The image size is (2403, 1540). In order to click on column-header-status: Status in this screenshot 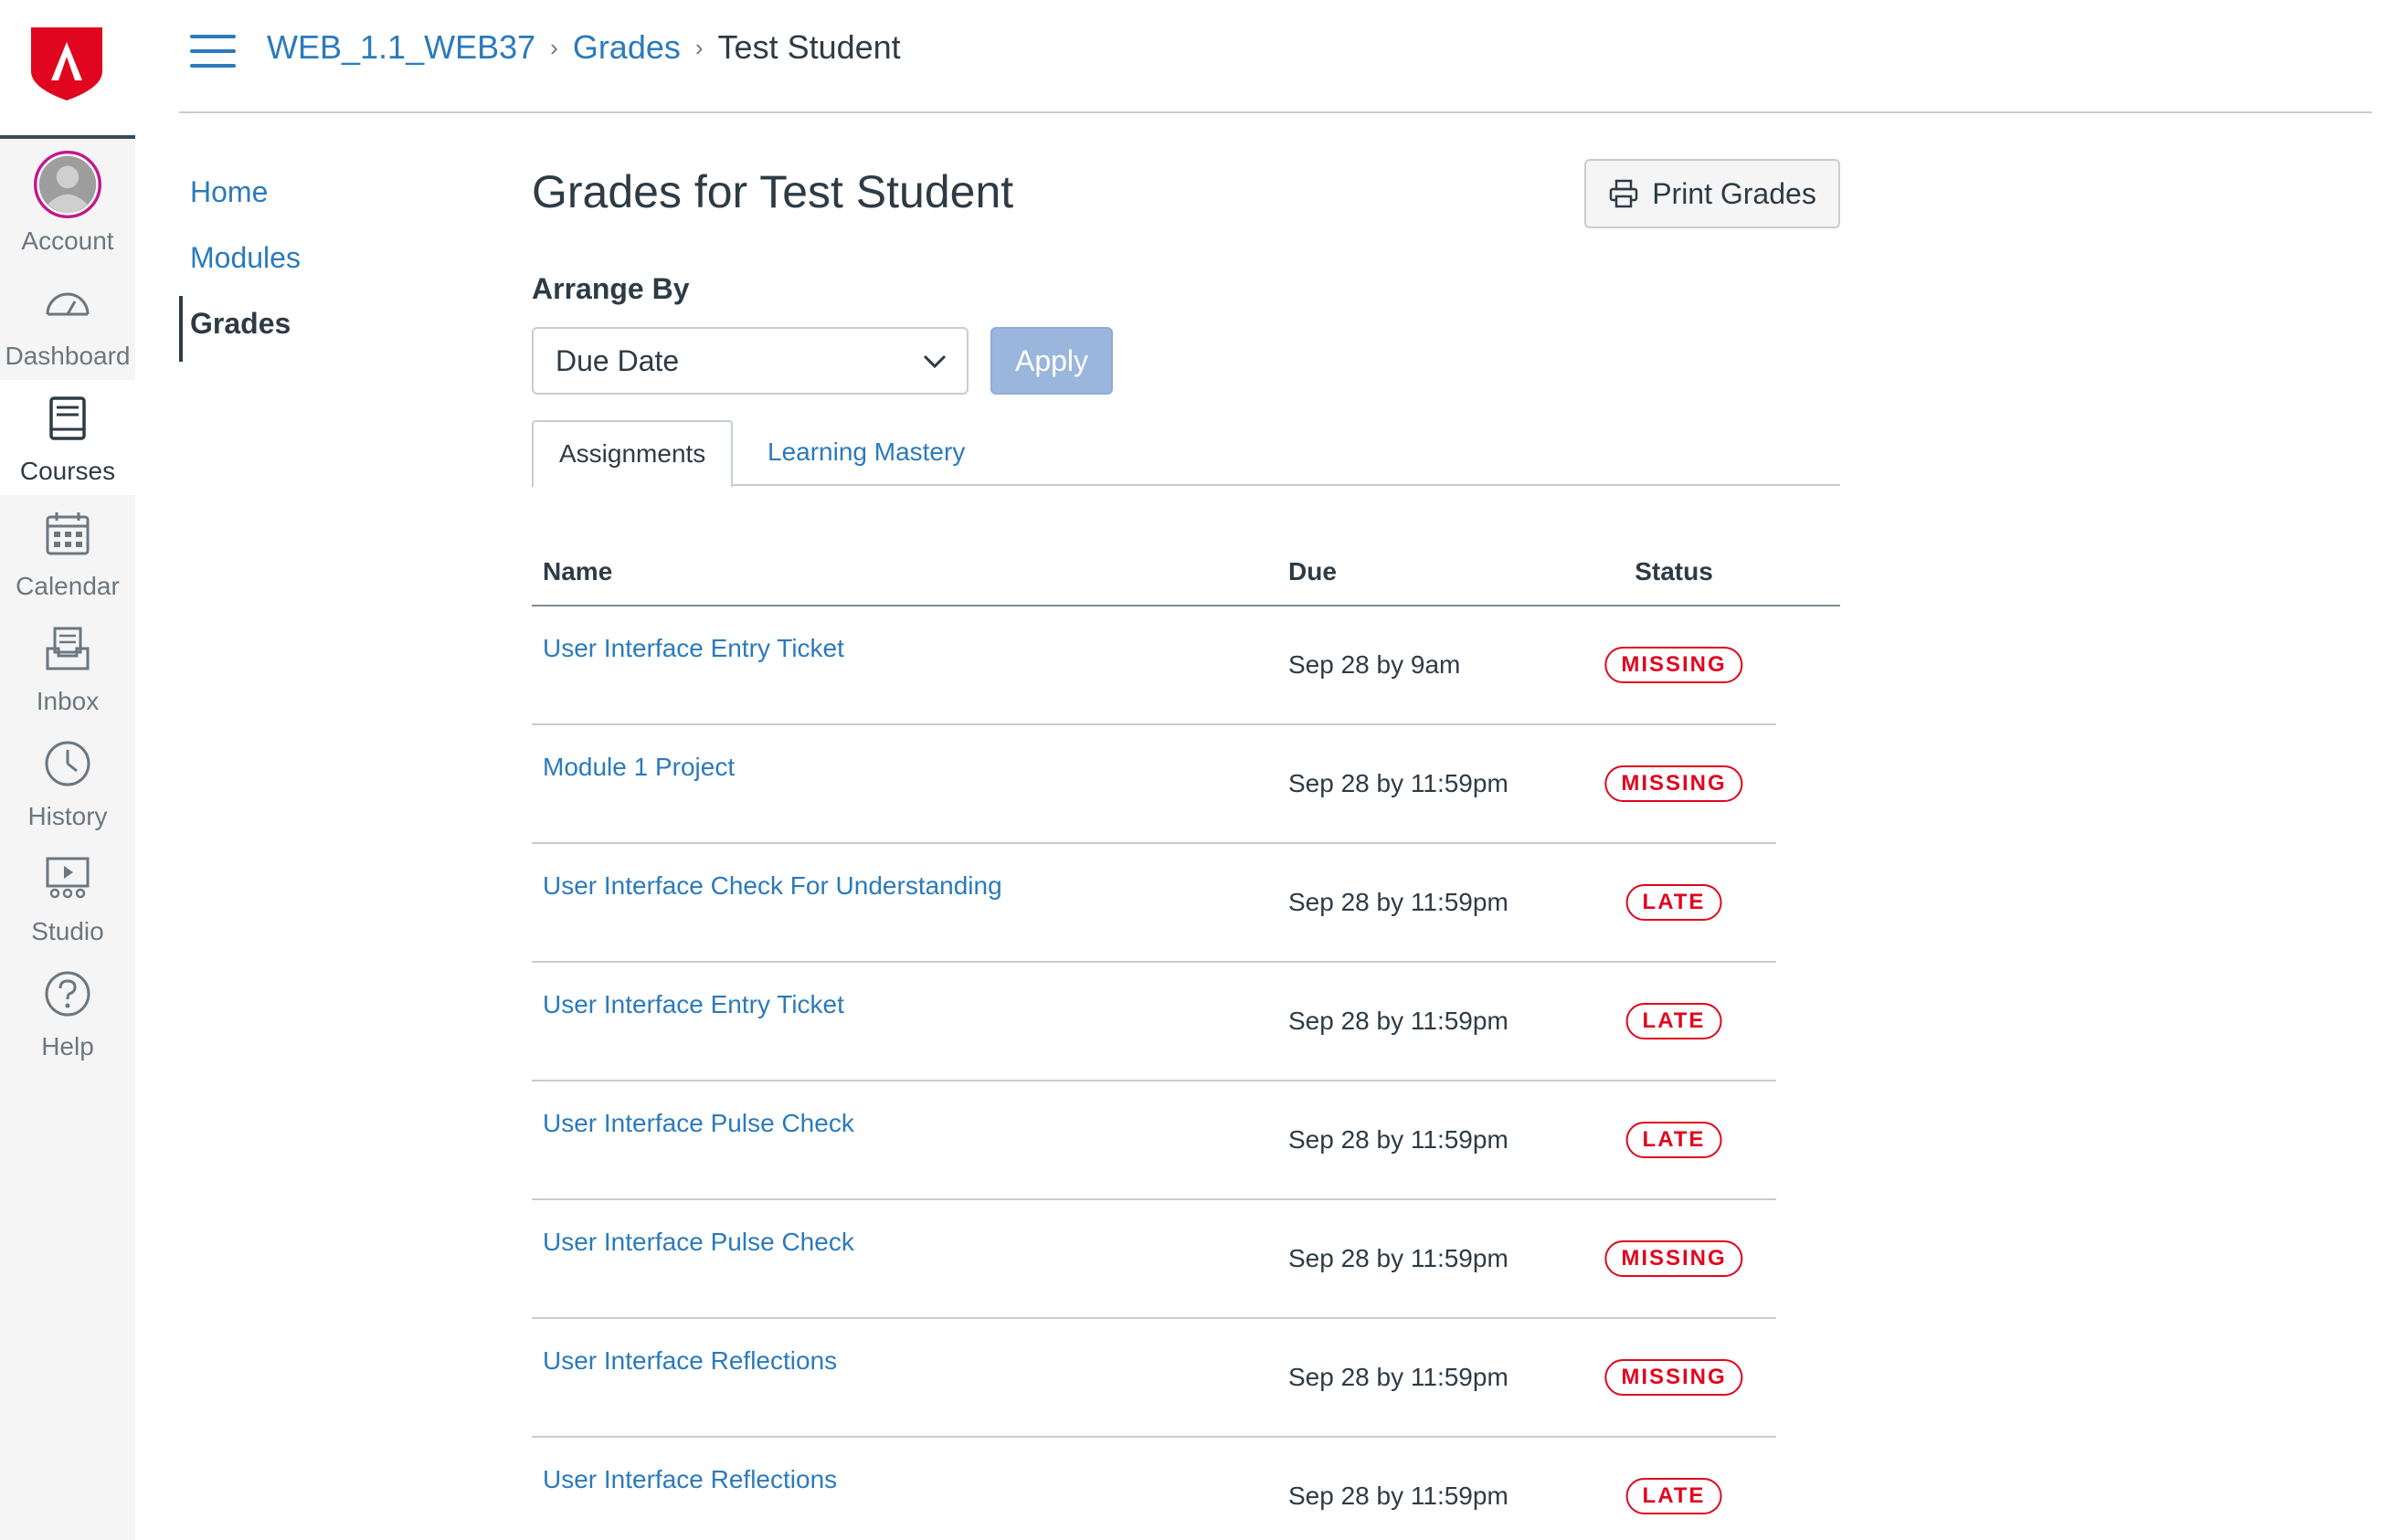, I will do `click(1674, 571)`.